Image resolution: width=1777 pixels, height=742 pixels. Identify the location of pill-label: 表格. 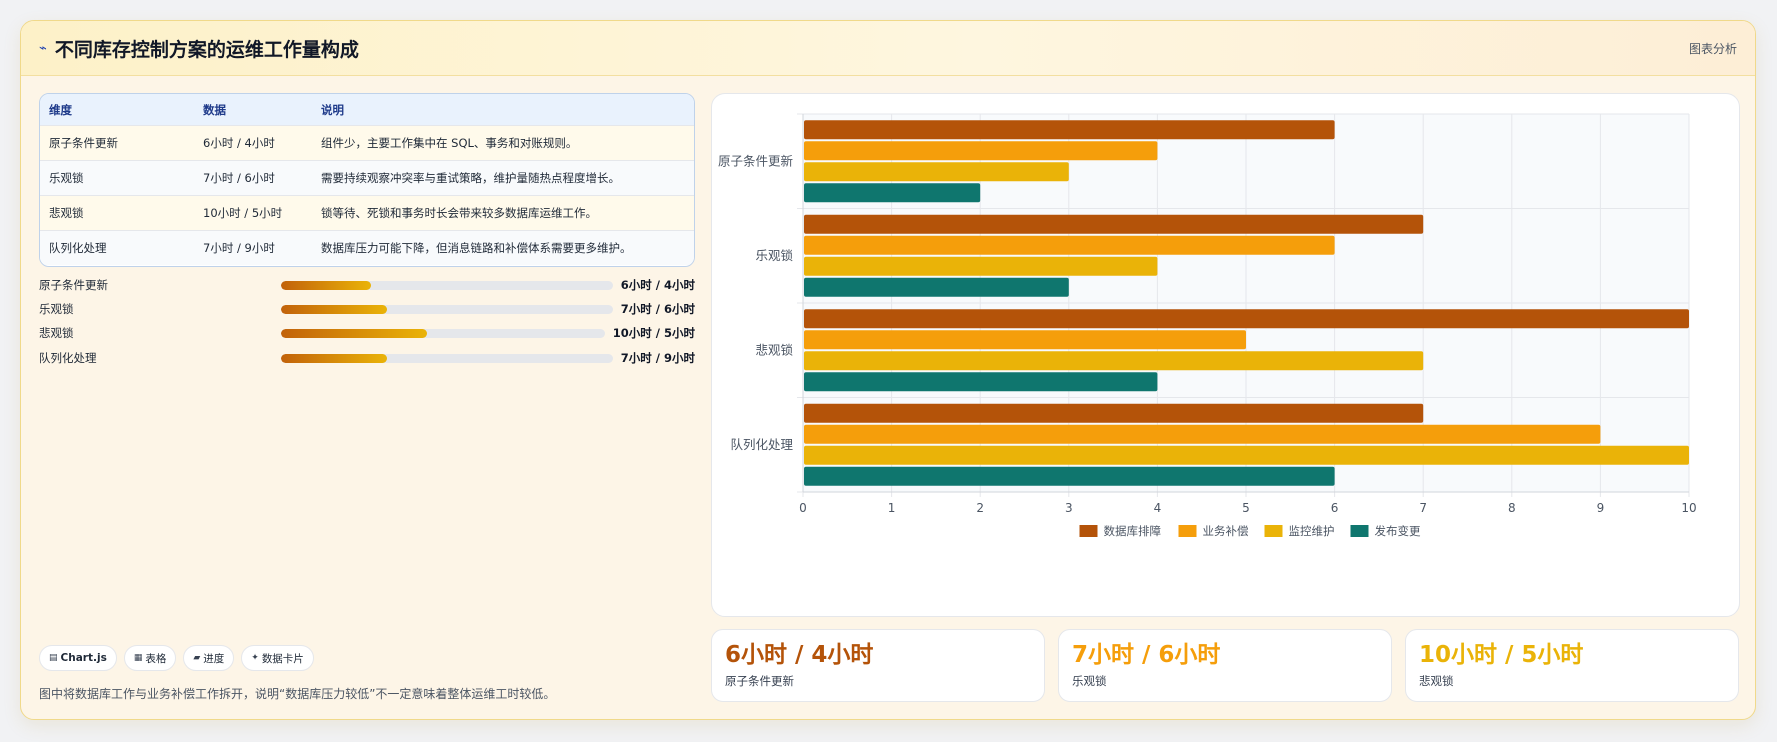
(156, 658).